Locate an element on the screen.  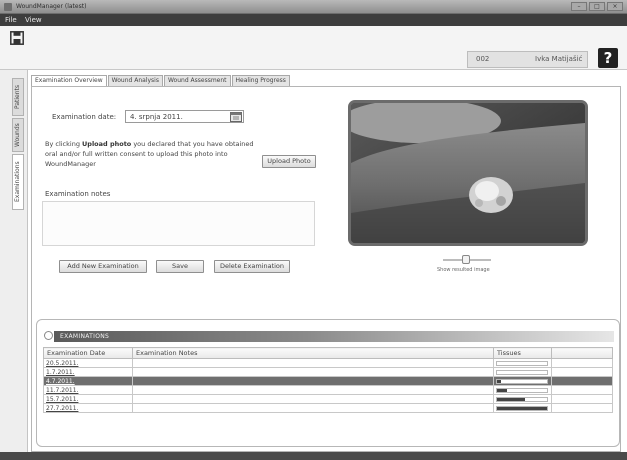
menu-file: File is located at coordinates (11, 20).